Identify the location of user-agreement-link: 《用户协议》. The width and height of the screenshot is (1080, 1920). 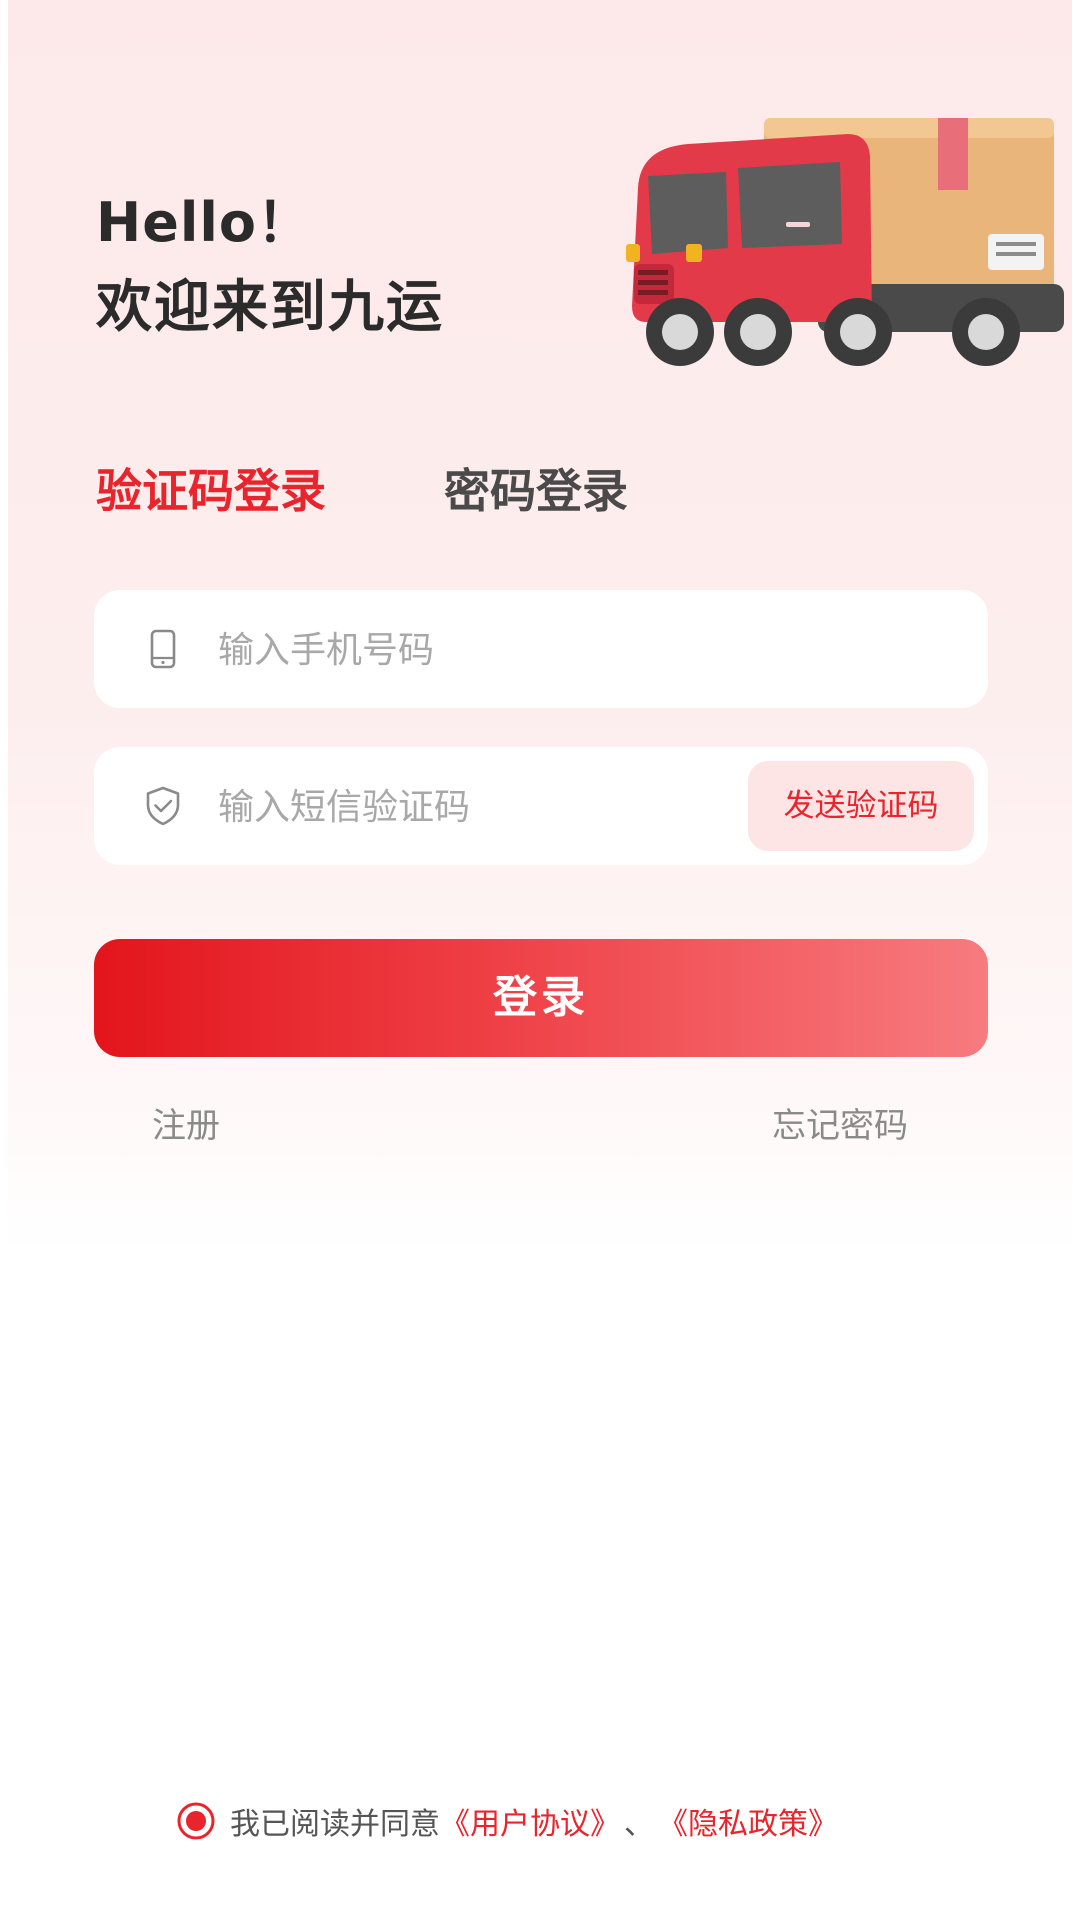
(530, 1821).